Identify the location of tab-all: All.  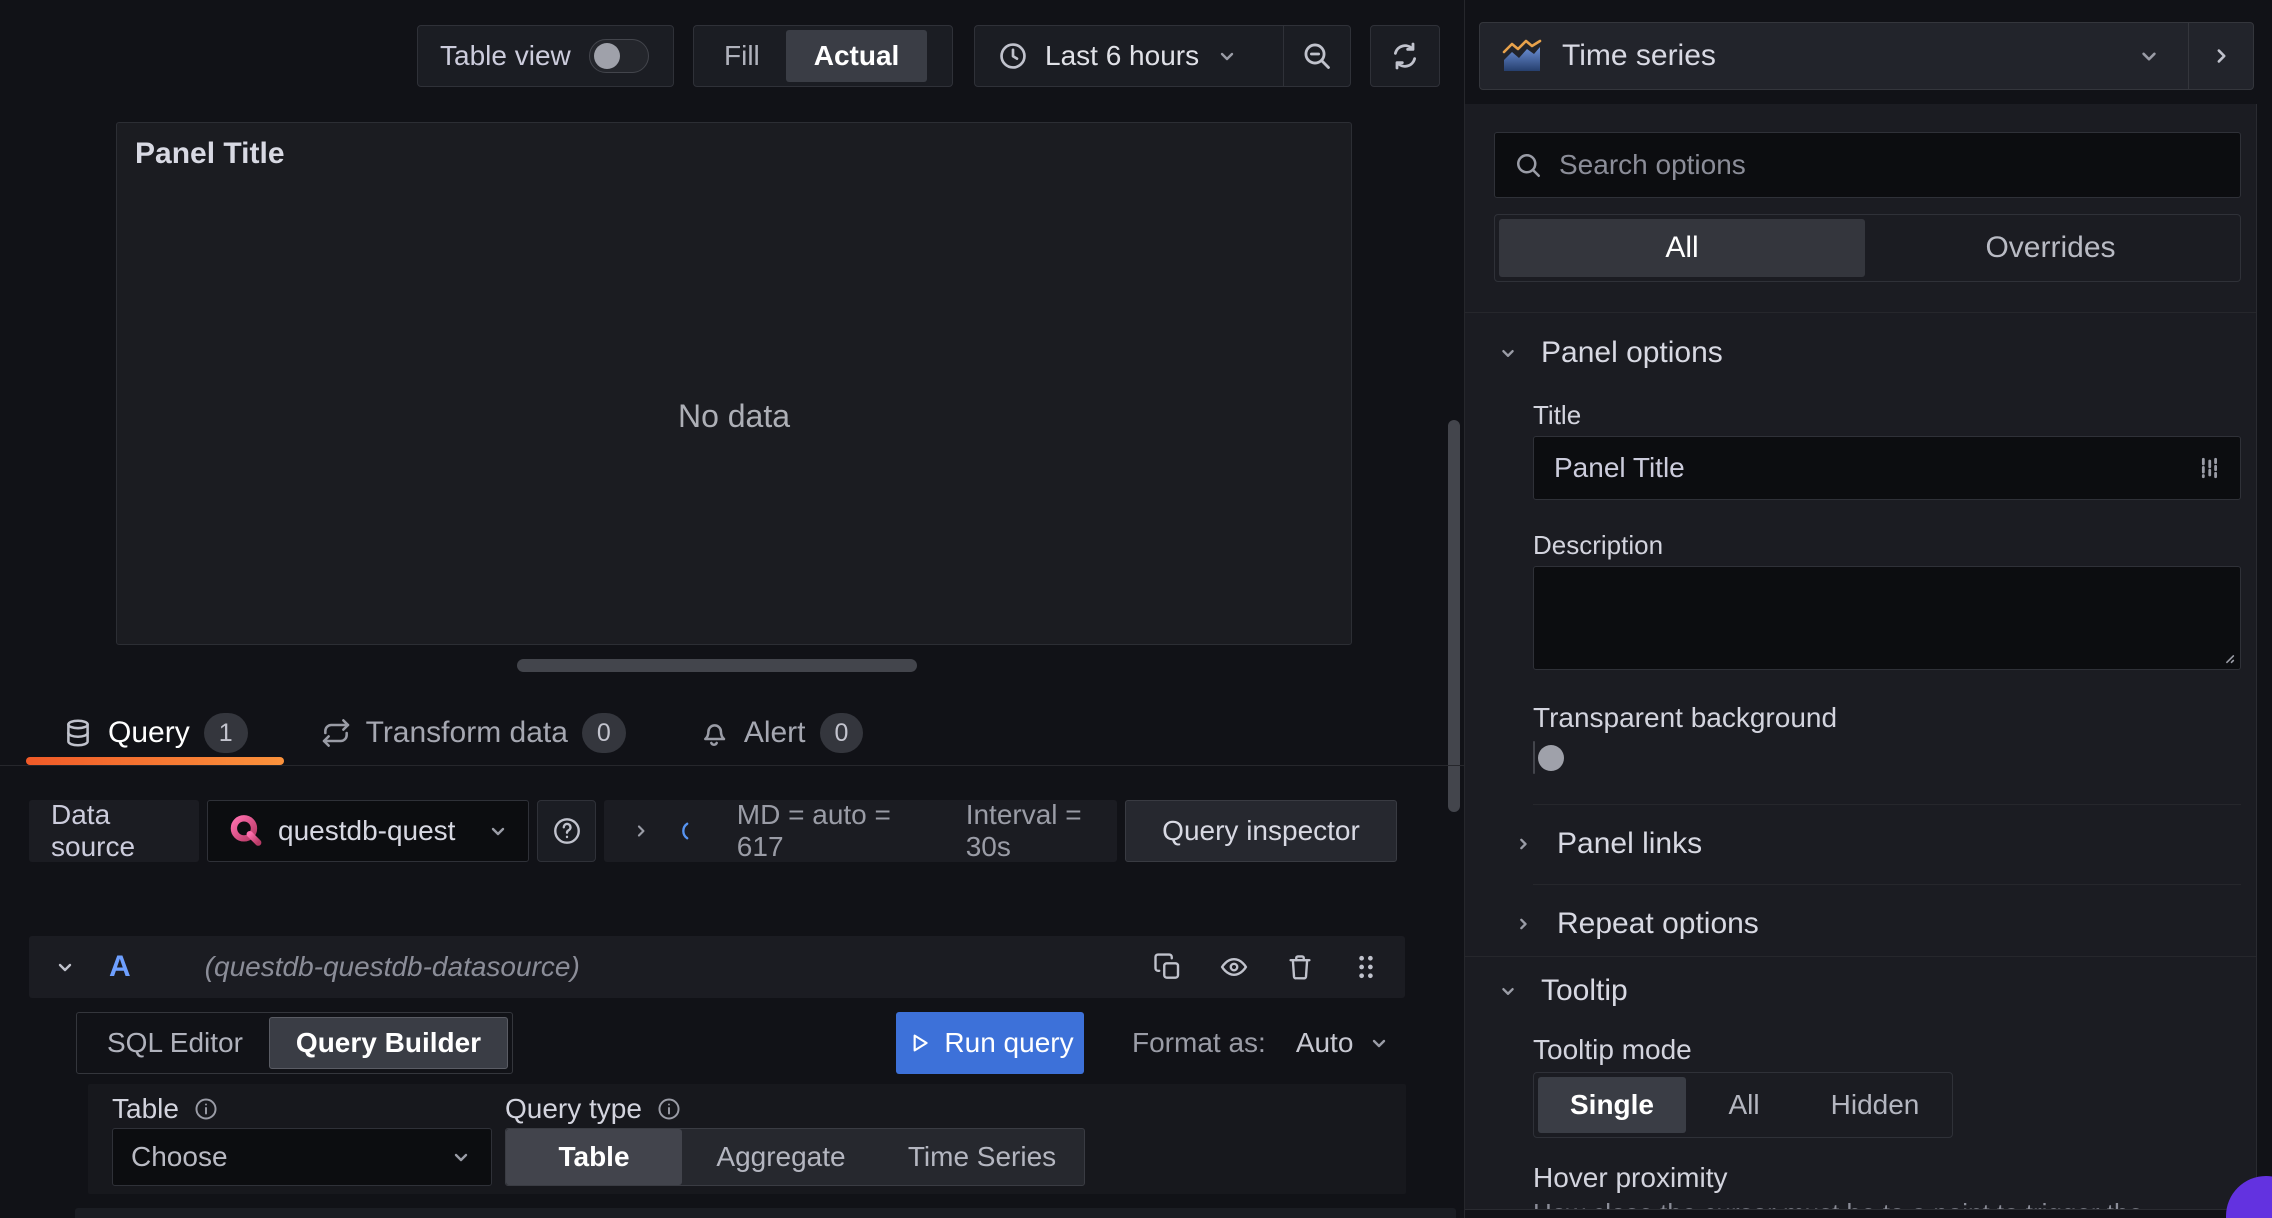
(1682, 248).